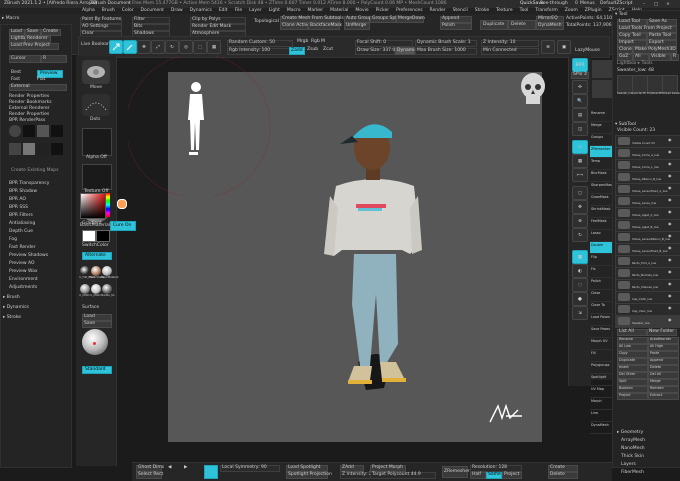 This screenshot has width=680, height=481. What do you see at coordinates (602, 152) in the screenshot?
I see `side-shelf-item: ZRemesher` at bounding box center [602, 152].